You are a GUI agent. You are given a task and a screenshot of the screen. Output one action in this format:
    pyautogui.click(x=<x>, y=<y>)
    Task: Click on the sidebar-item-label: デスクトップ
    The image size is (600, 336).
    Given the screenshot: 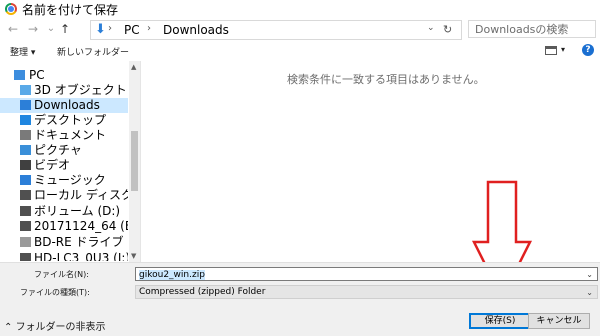 What is the action you would take?
    pyautogui.click(x=70, y=120)
    